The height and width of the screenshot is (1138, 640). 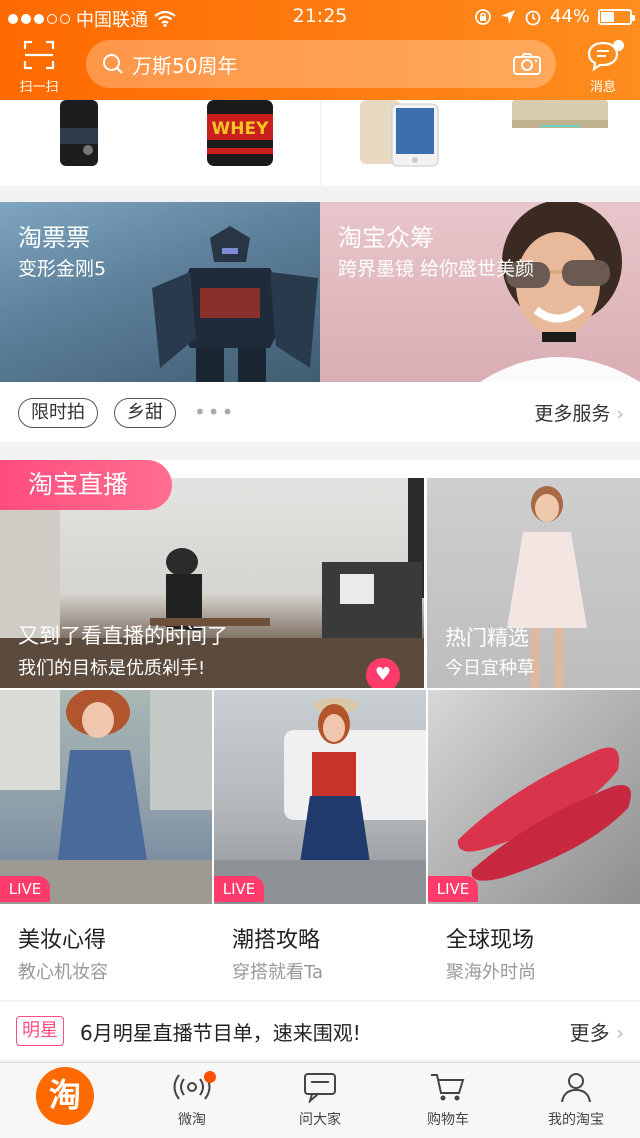 I want to click on tab-label: 我的淘宝, so click(x=576, y=1120).